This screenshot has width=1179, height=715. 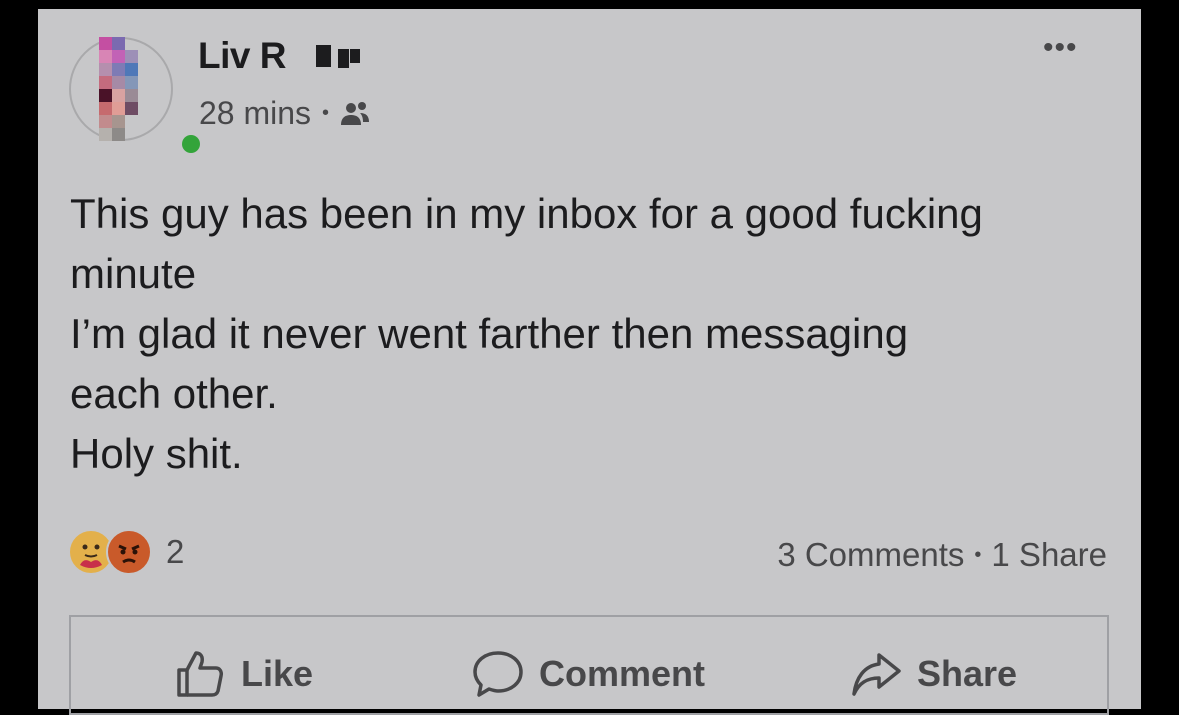 I want to click on reaction-count: 2, so click(x=175, y=551).